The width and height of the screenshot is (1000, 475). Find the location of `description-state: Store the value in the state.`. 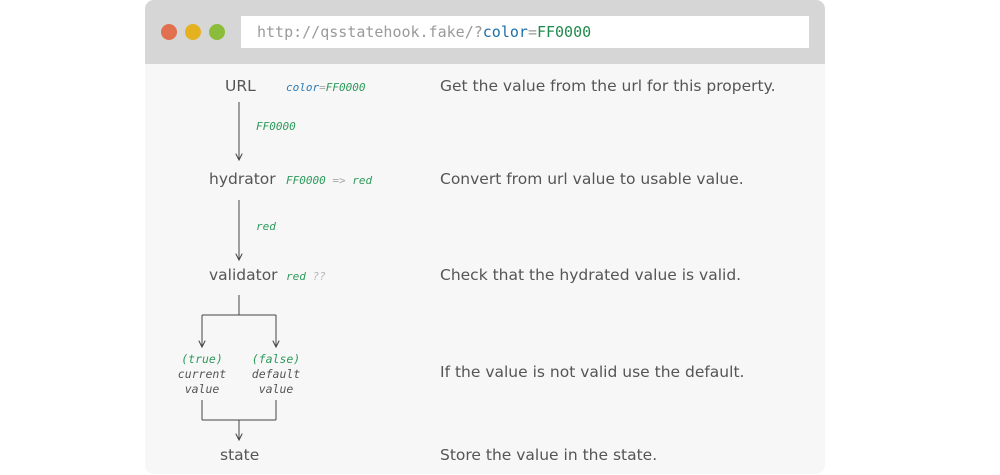

description-state: Store the value in the state. is located at coordinates (549, 455).